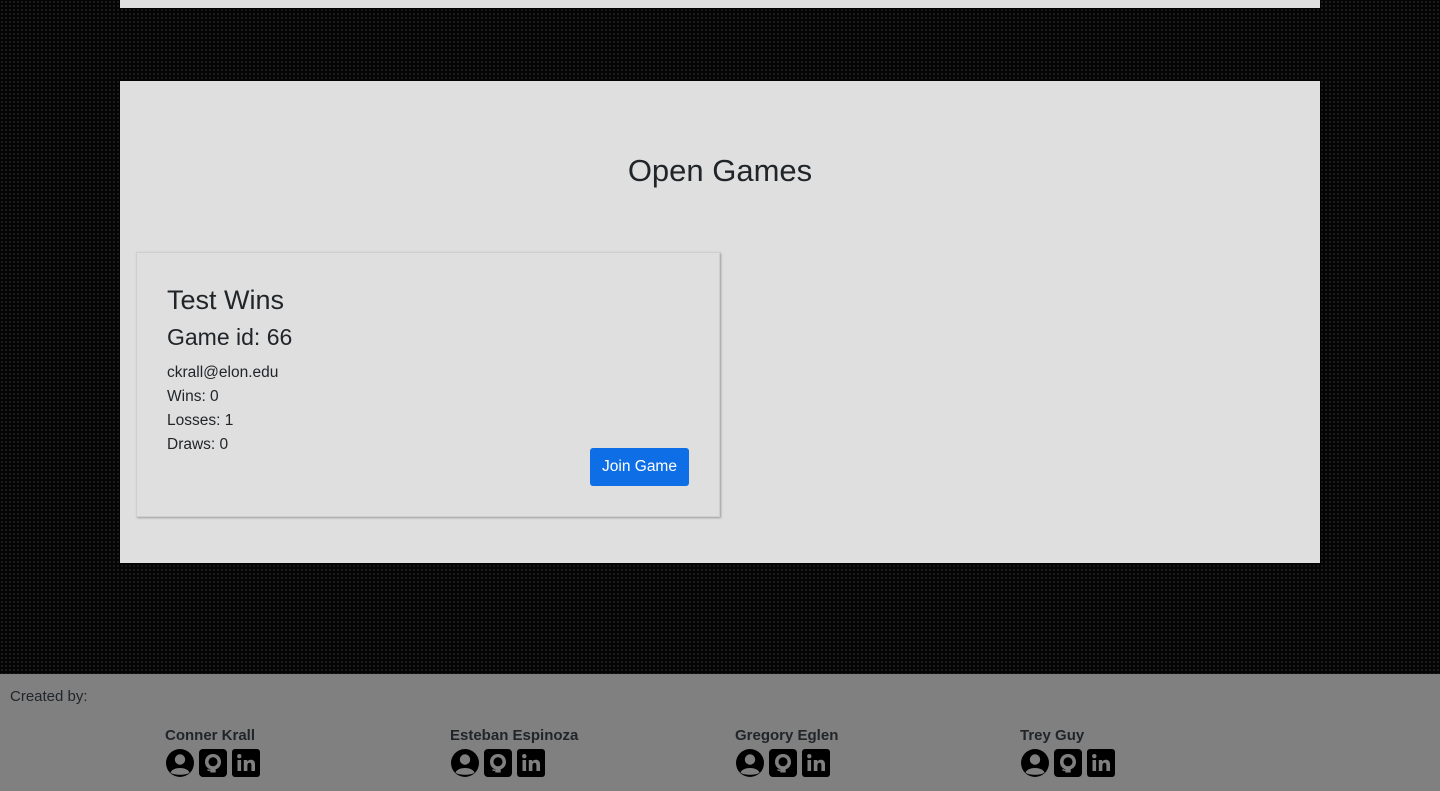  I want to click on open-games-title: Open Games, so click(720, 170).